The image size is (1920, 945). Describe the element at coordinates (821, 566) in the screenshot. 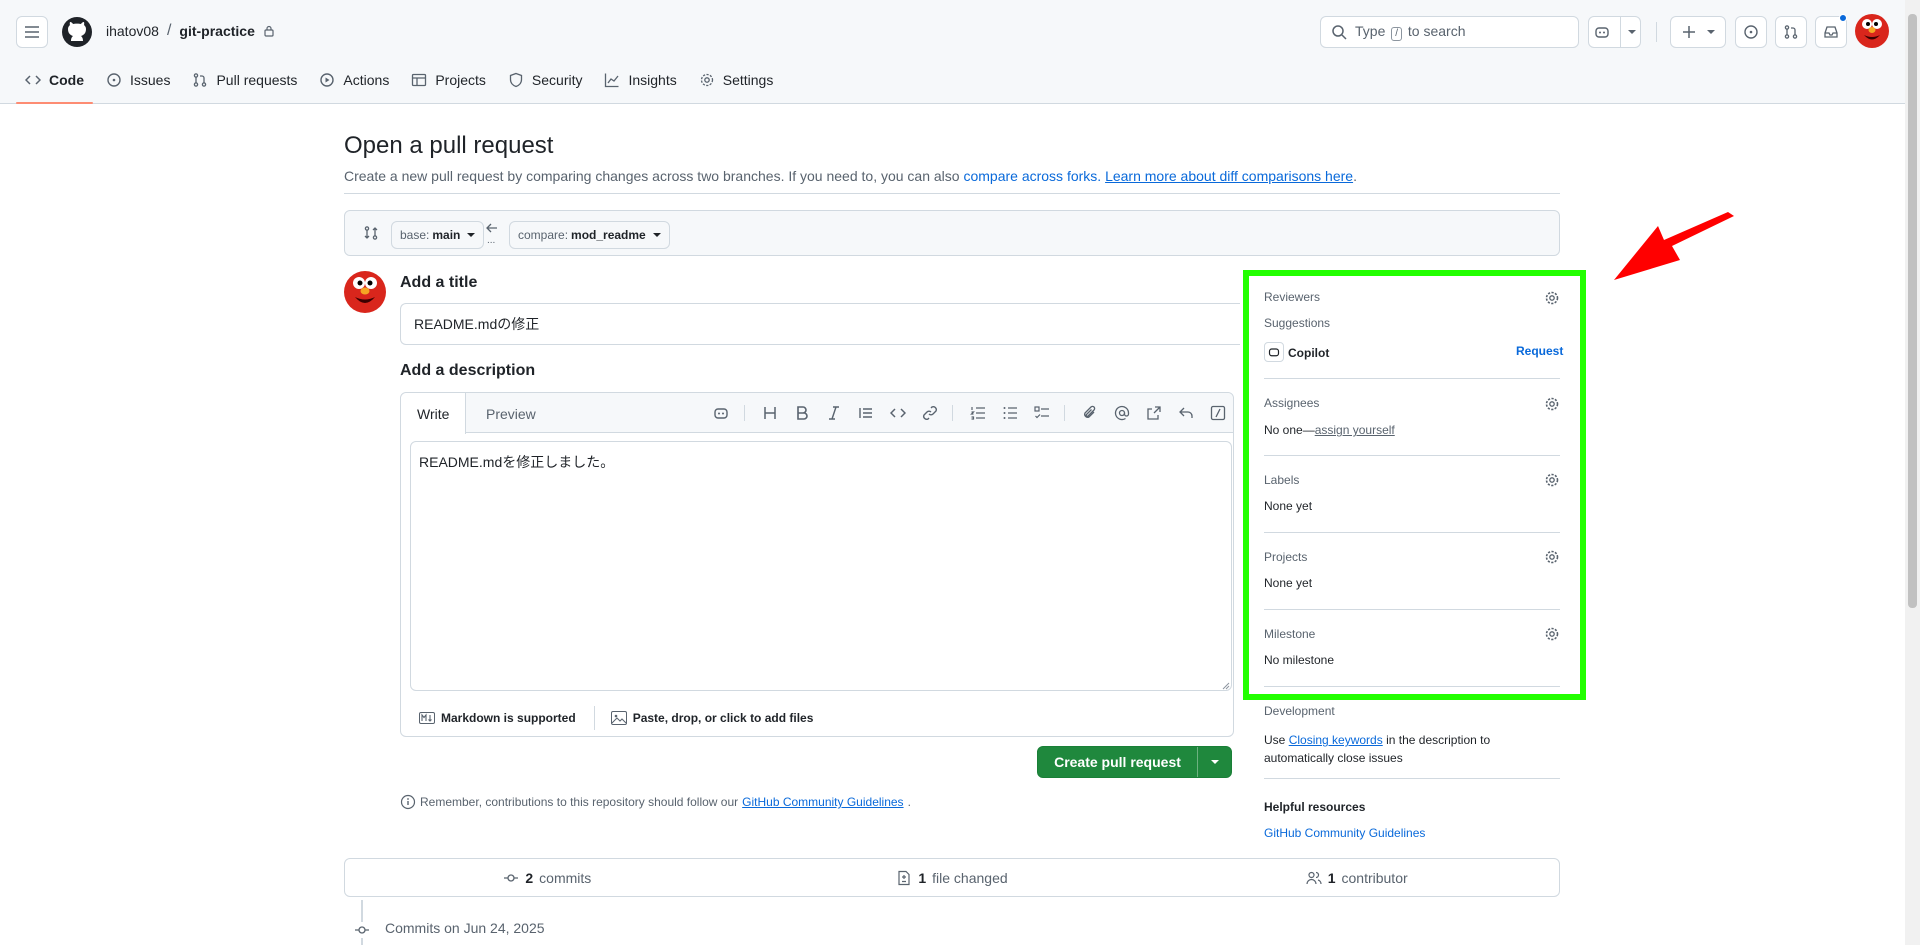

I see `description-textarea: README.mdを修正しました。` at that location.